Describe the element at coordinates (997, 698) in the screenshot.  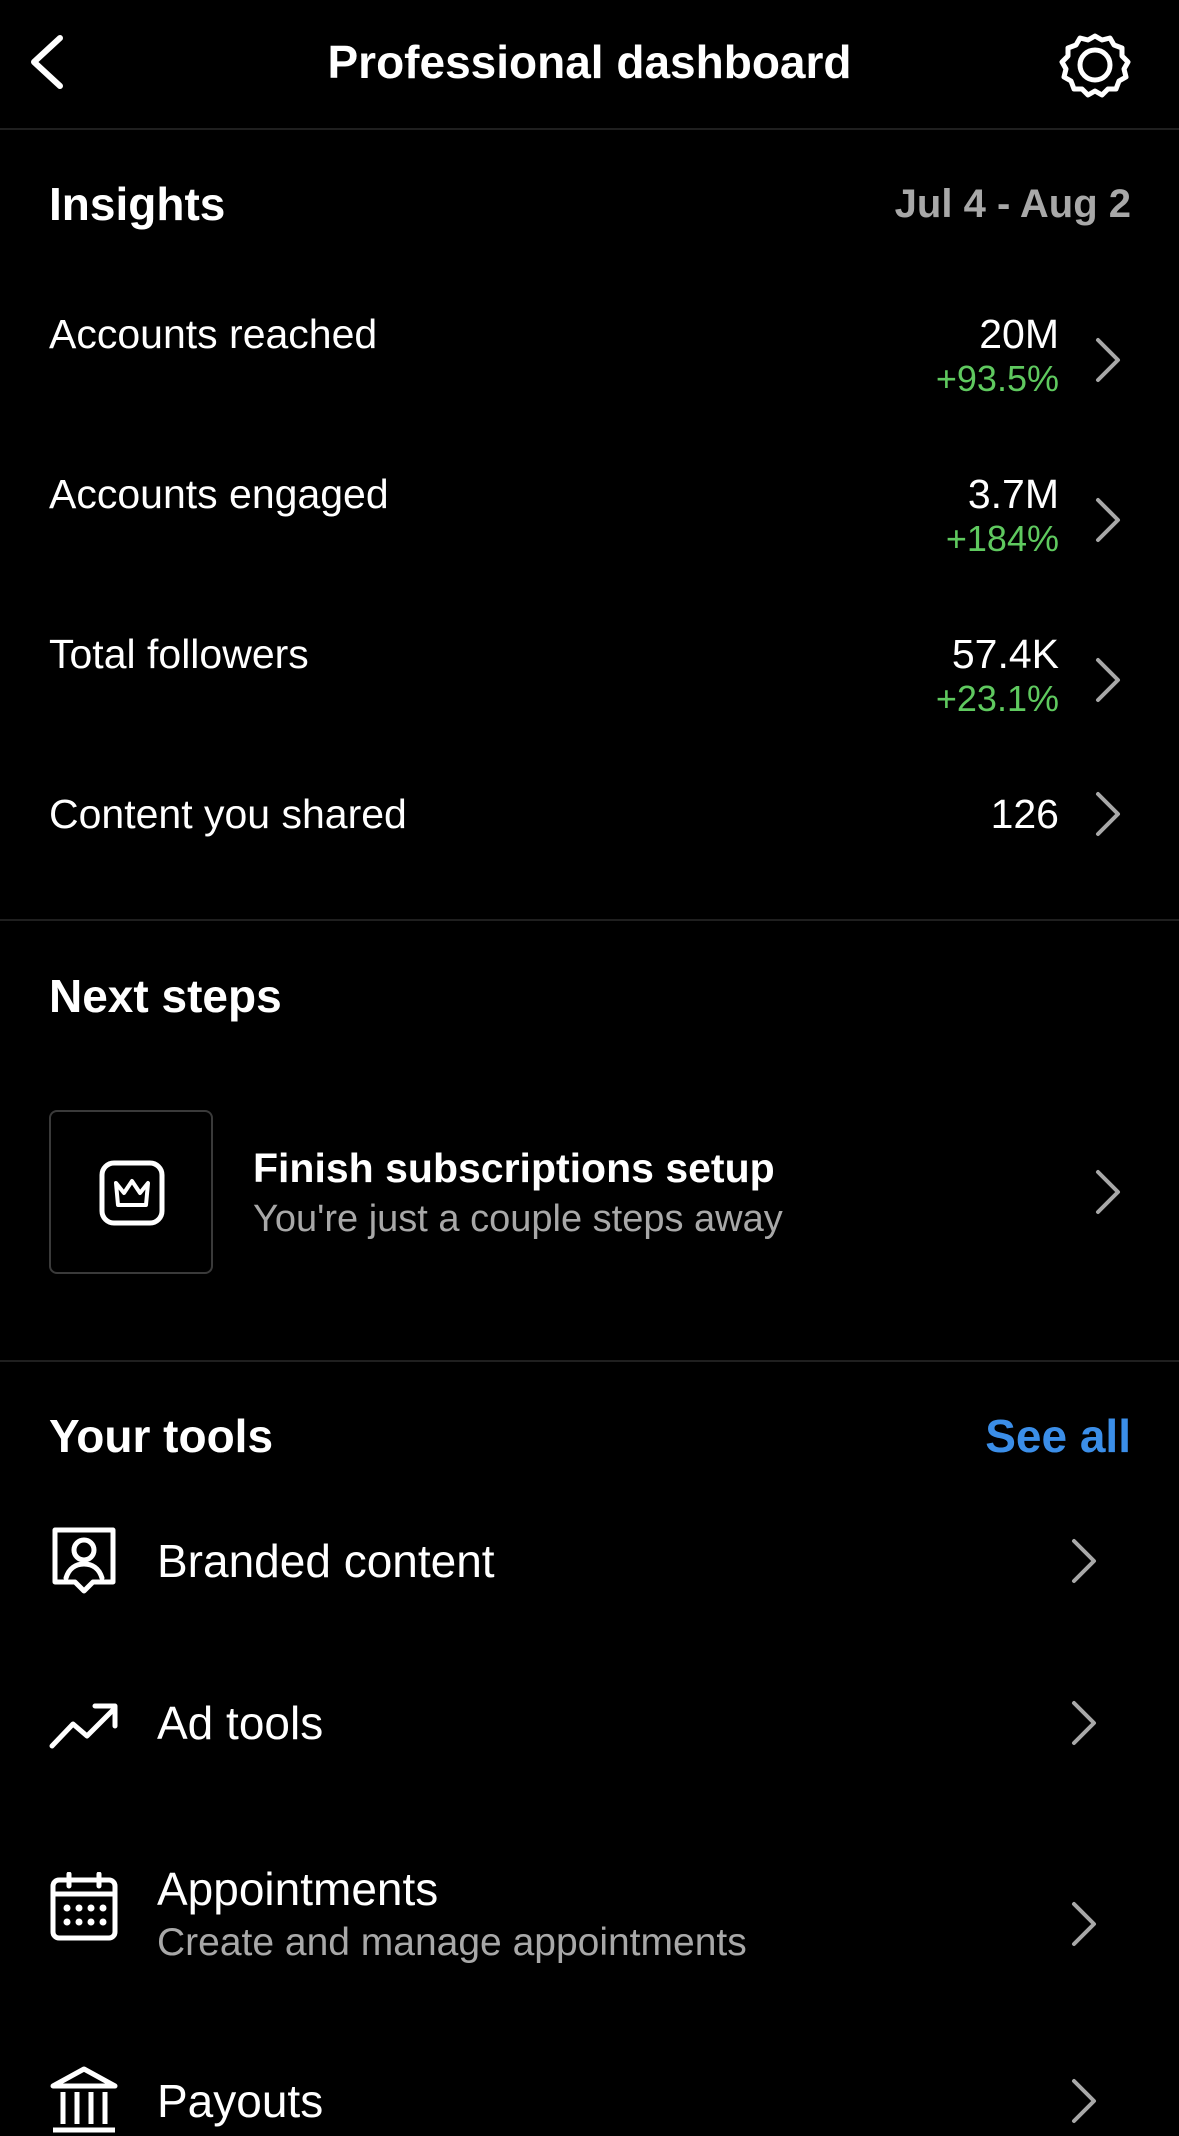
I see `metric-change: +23.1%` at that location.